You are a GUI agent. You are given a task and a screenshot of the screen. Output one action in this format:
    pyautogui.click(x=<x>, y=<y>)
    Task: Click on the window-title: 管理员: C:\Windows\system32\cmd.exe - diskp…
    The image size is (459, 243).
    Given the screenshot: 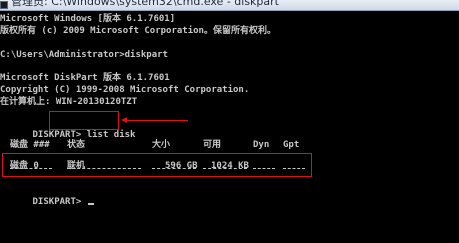 What is the action you would take?
    pyautogui.click(x=145, y=4)
    